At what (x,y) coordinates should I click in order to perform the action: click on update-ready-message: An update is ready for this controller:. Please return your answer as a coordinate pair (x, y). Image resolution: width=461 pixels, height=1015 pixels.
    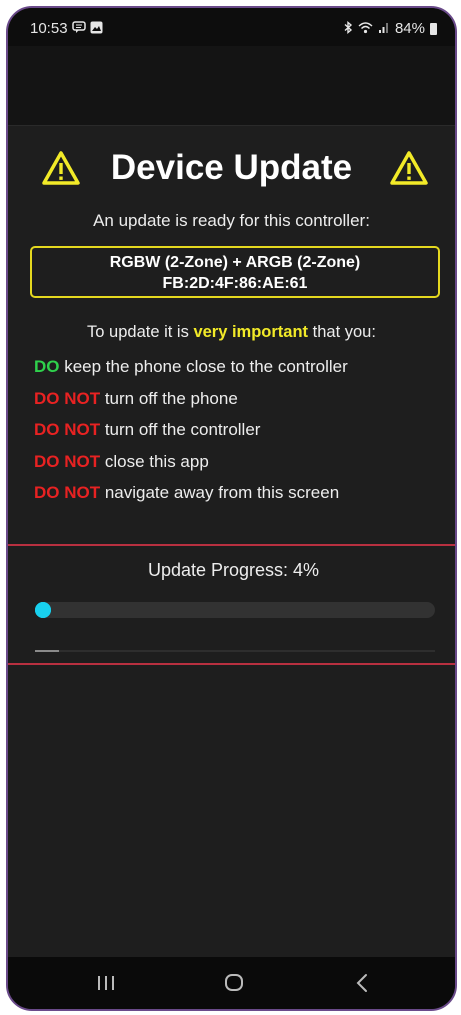
    Looking at the image, I should click on (231, 220).